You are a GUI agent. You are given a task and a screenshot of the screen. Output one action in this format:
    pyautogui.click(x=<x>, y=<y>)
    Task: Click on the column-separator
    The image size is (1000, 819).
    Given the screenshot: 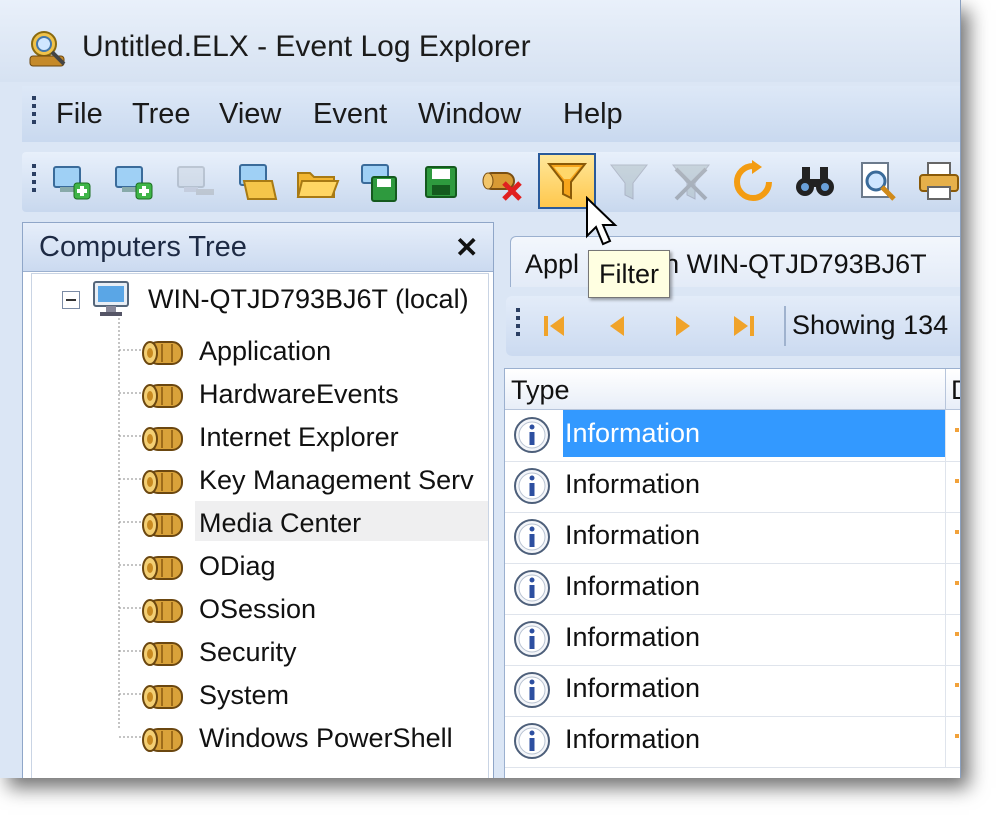 What is the action you would take?
    pyautogui.click(x=945, y=389)
    